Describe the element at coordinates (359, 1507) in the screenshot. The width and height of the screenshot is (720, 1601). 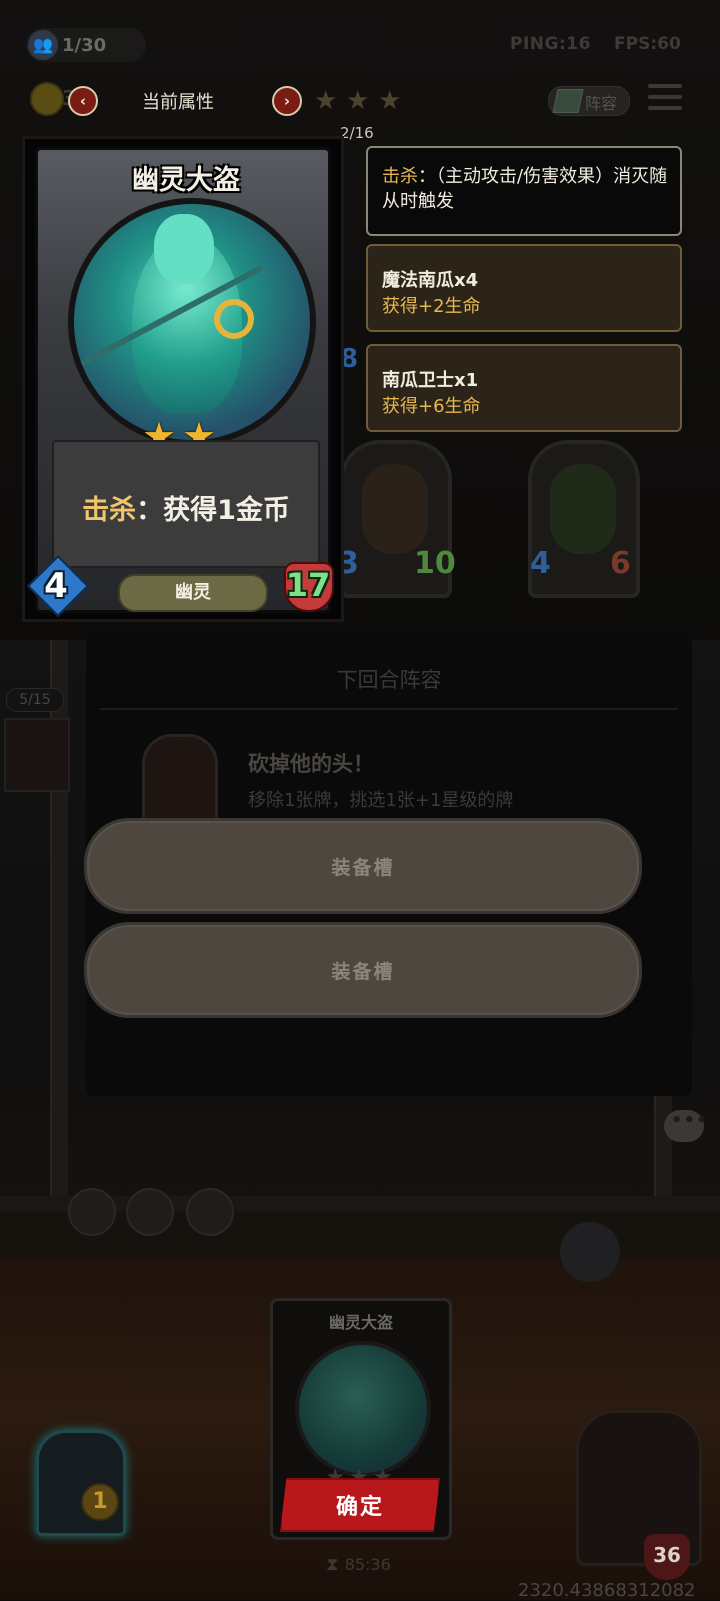
I see `confirm-button-label: 确定` at that location.